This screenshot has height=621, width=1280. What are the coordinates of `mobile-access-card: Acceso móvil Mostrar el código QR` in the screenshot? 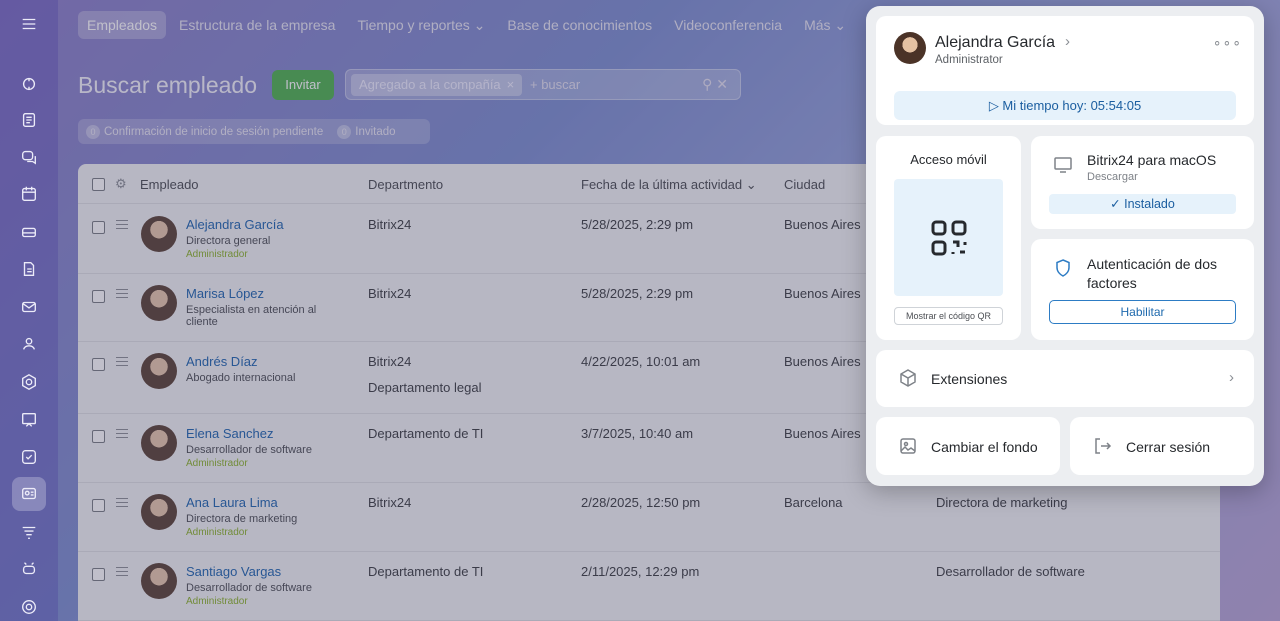 It's located at (948, 238).